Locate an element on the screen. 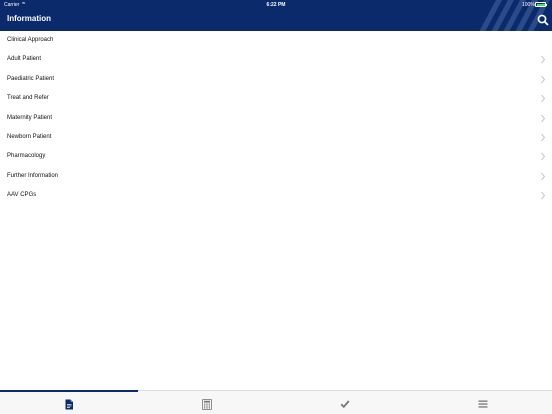 The image size is (552, 414). tab-information is located at coordinates (69, 403).